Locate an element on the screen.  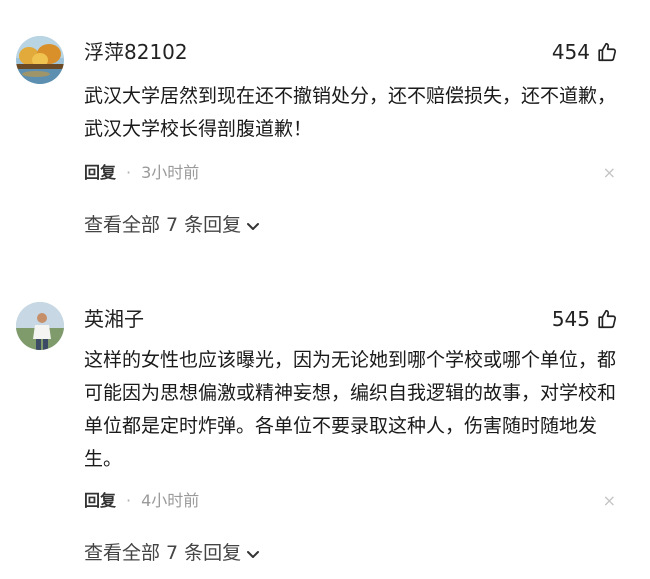
comment-text: 武汉大学居然到现在还不撤销处分，还不赔偿损失，还不道歉，武汉大学校长得剖腹道歉！ is located at coordinates (350, 112).